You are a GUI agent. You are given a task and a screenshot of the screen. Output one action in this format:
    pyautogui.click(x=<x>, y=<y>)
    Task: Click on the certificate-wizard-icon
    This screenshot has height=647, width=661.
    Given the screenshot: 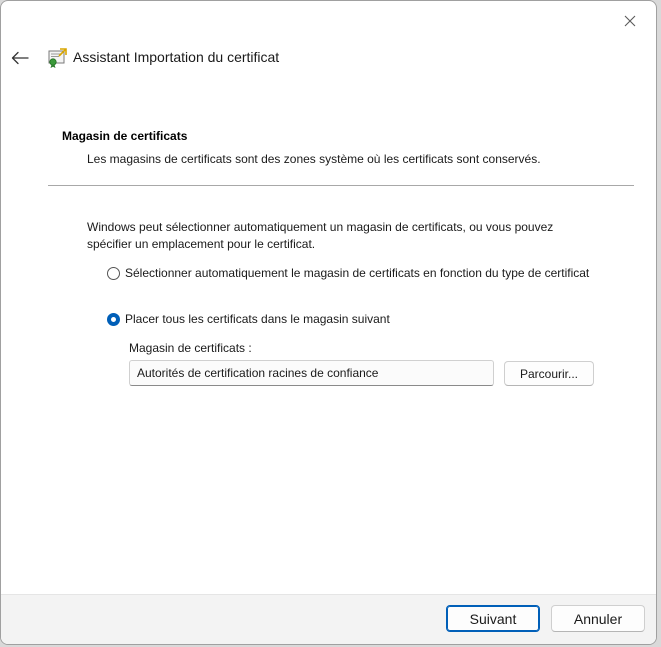 What is the action you would take?
    pyautogui.click(x=57, y=58)
    